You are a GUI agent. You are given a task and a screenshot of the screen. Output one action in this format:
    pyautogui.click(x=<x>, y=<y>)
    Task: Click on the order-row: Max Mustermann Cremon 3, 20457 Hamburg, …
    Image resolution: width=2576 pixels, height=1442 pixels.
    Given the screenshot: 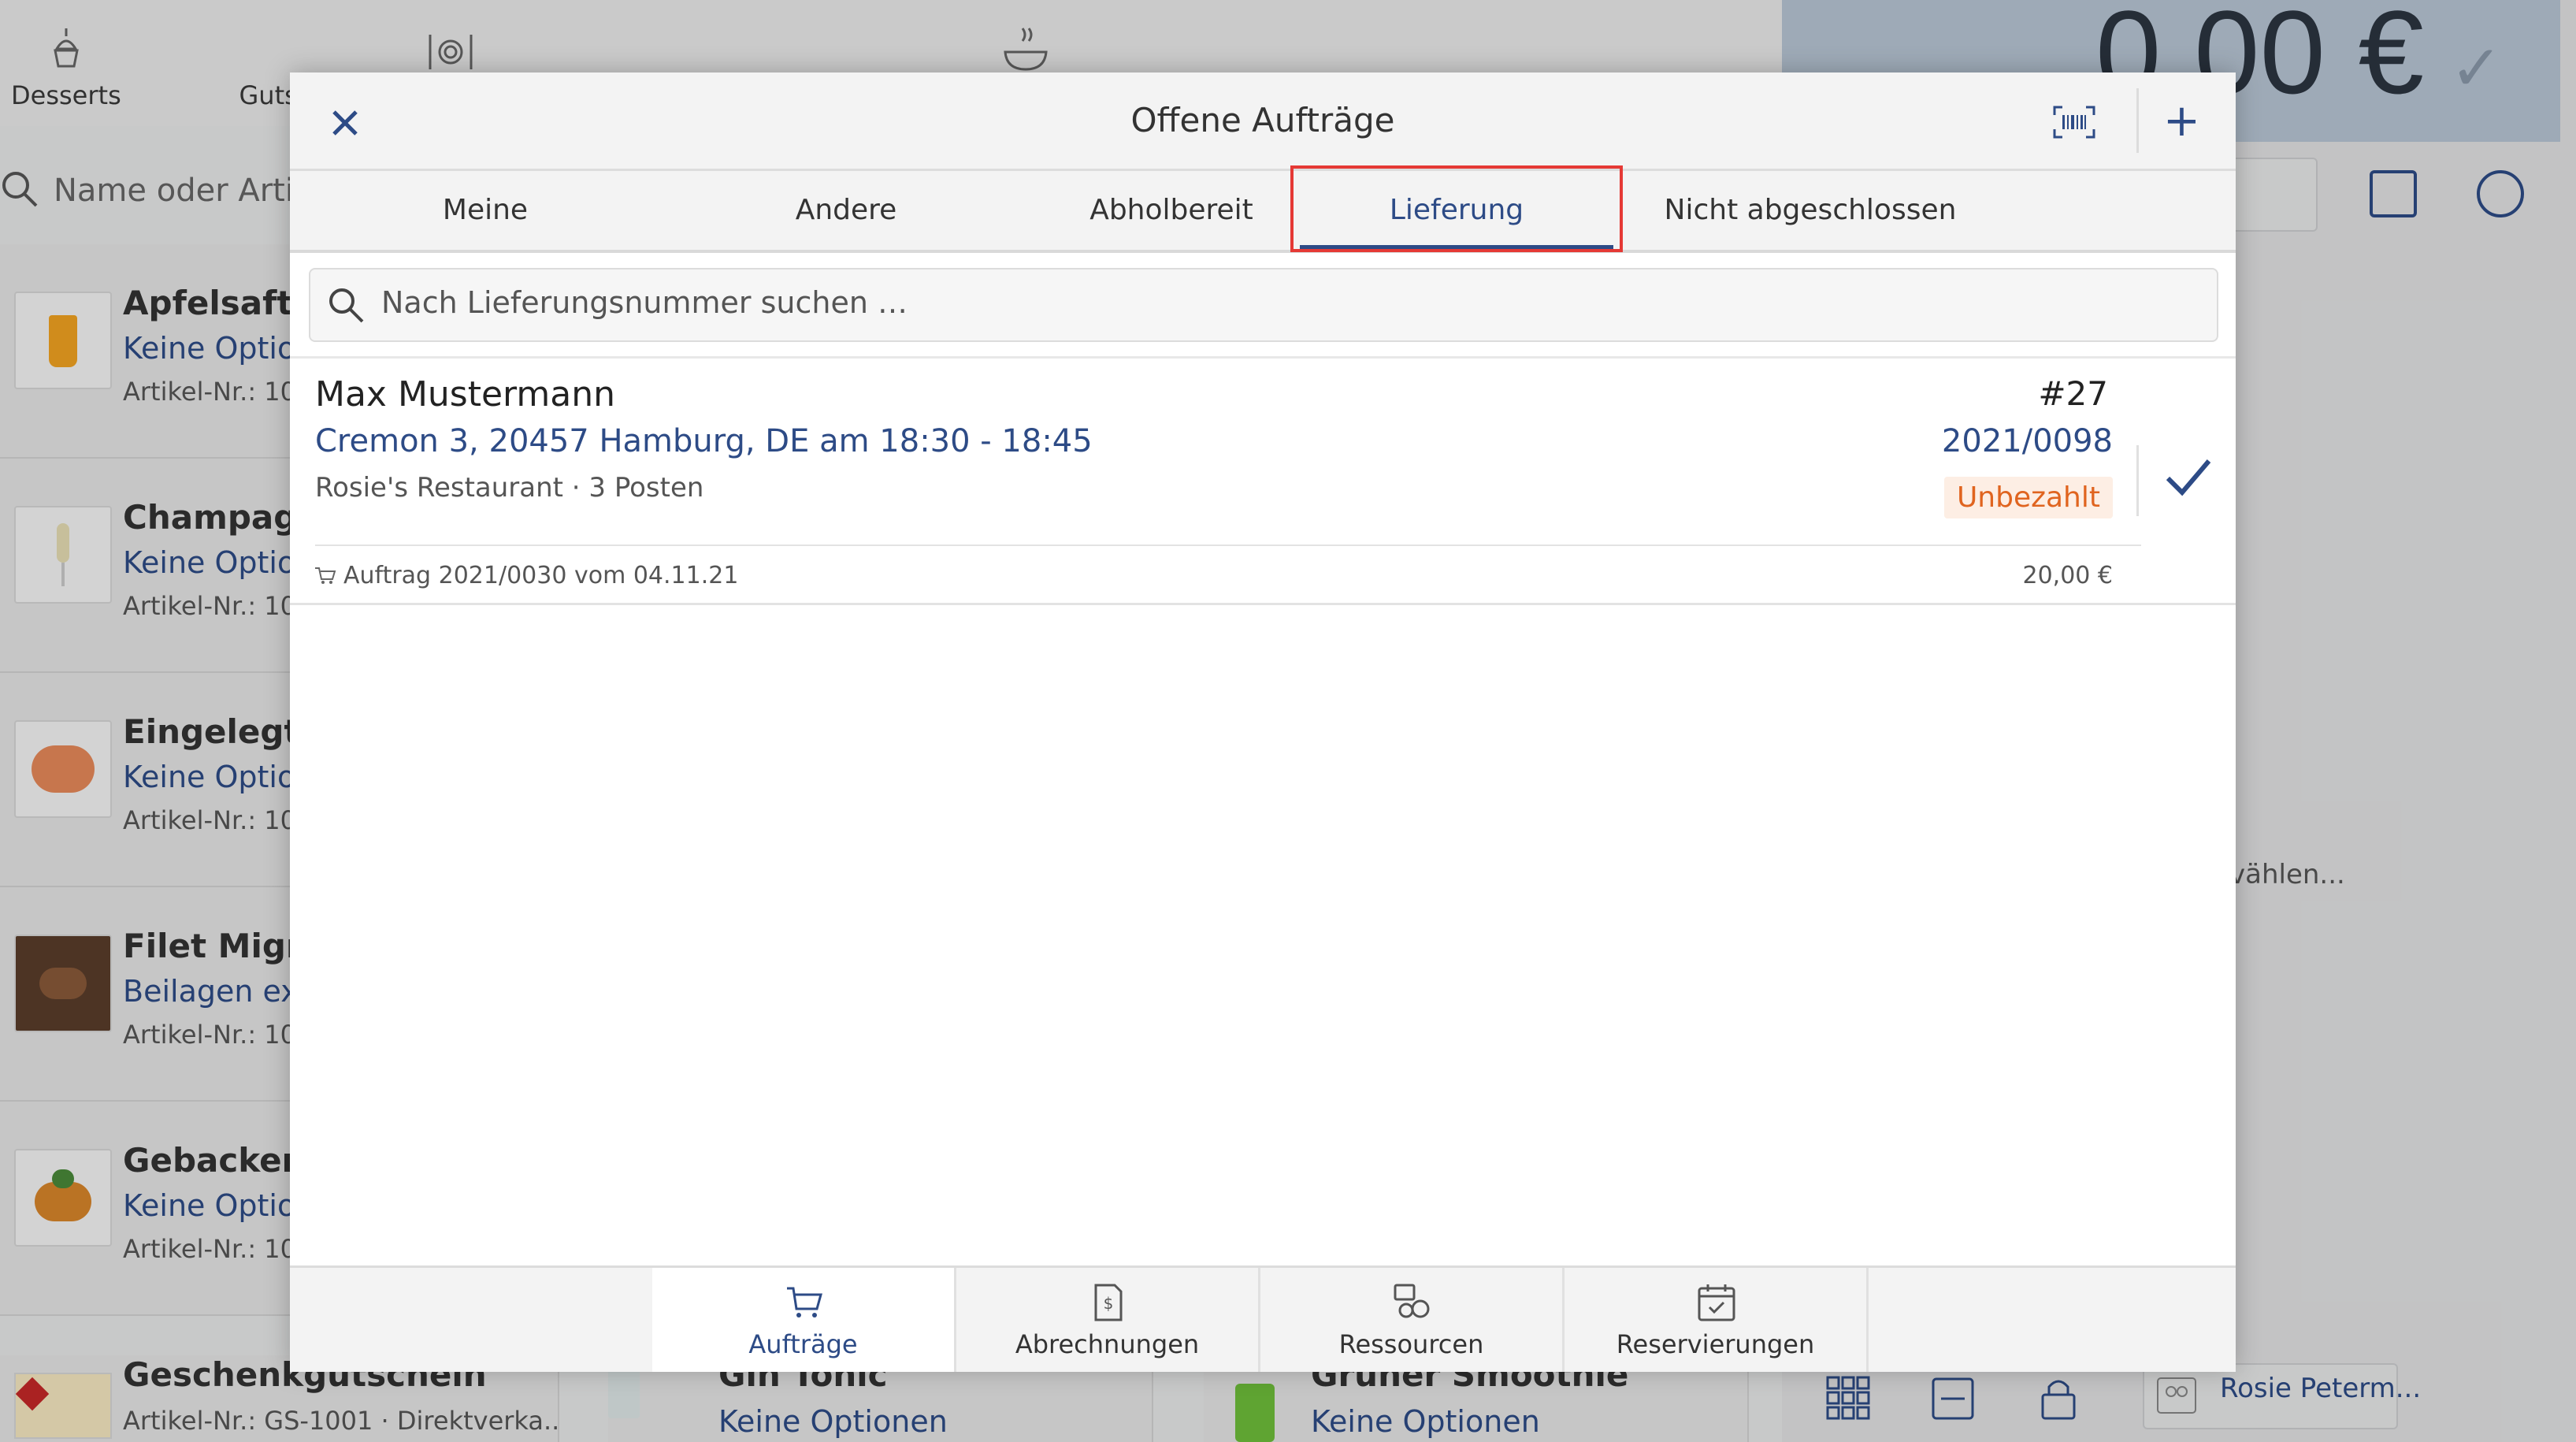 What is the action you would take?
    pyautogui.click(x=1263, y=482)
    